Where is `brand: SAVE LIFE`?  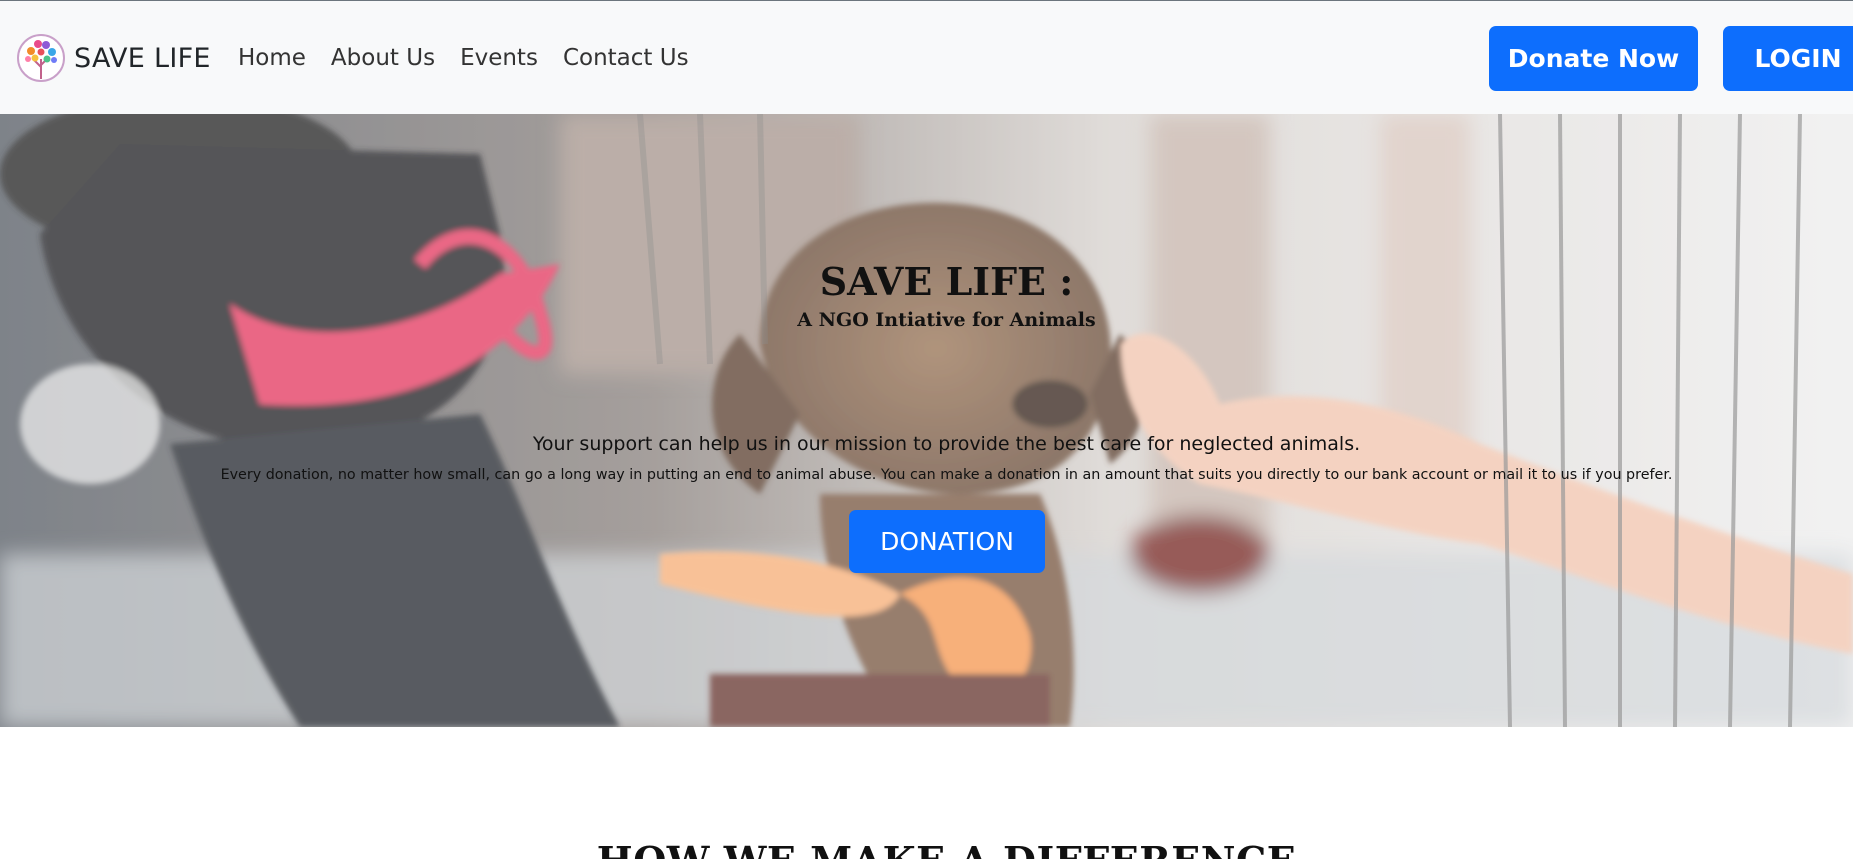
brand: SAVE LIFE is located at coordinates (113, 58).